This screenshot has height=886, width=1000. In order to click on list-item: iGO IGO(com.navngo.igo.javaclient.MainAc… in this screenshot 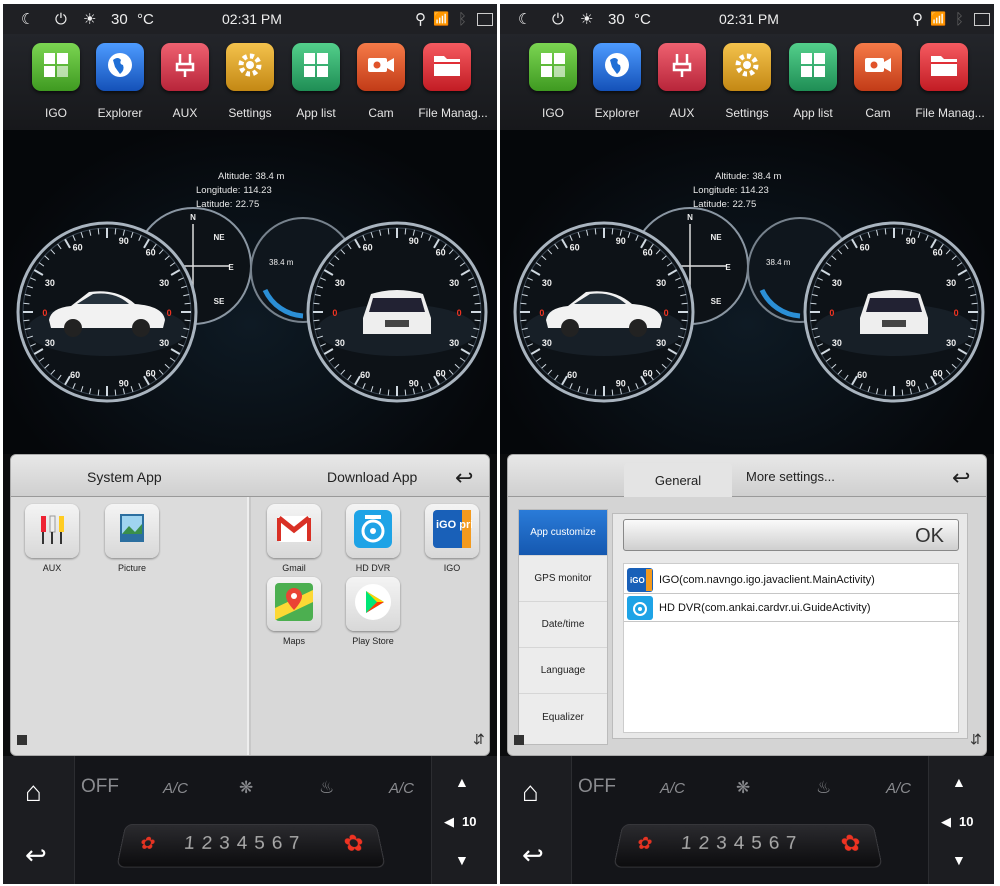, I will do `click(792, 580)`.